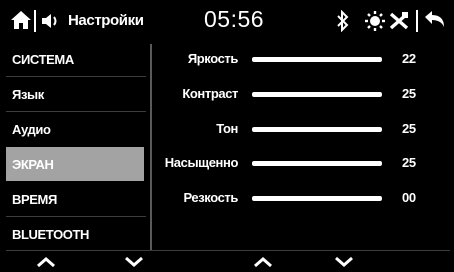  What do you see at coordinates (151, 147) in the screenshot?
I see `panel-divider` at bounding box center [151, 147].